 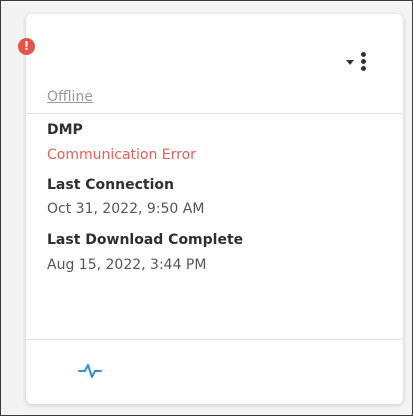 I want to click on vertical-dots-icon, so click(x=363, y=62).